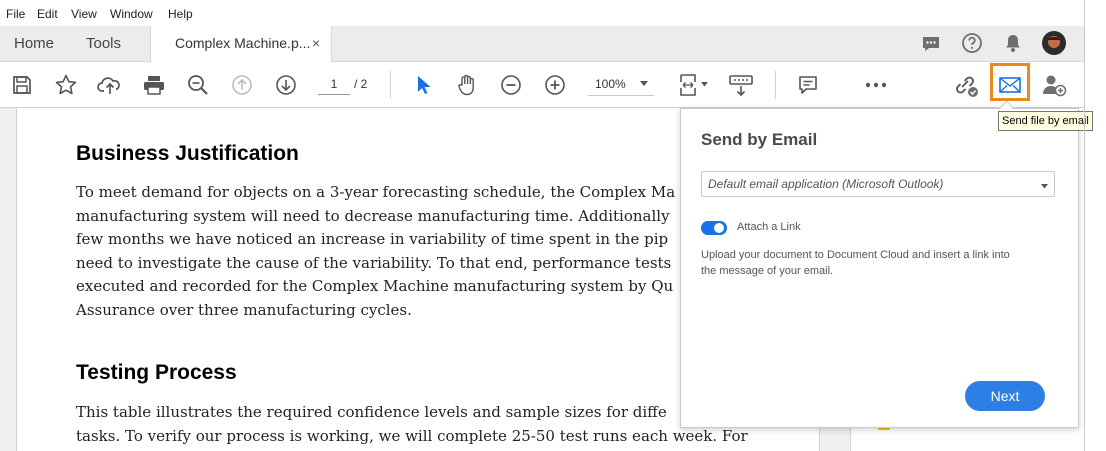  What do you see at coordinates (876, 84) in the screenshot?
I see `more-tools-icon` at bounding box center [876, 84].